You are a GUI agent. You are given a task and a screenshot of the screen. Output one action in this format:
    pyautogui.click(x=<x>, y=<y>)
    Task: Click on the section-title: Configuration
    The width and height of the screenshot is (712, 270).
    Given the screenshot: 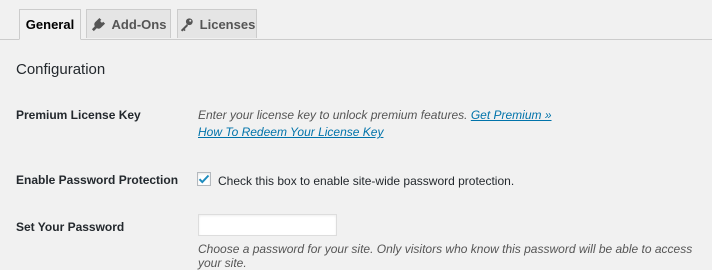 What is the action you would take?
    pyautogui.click(x=61, y=69)
    